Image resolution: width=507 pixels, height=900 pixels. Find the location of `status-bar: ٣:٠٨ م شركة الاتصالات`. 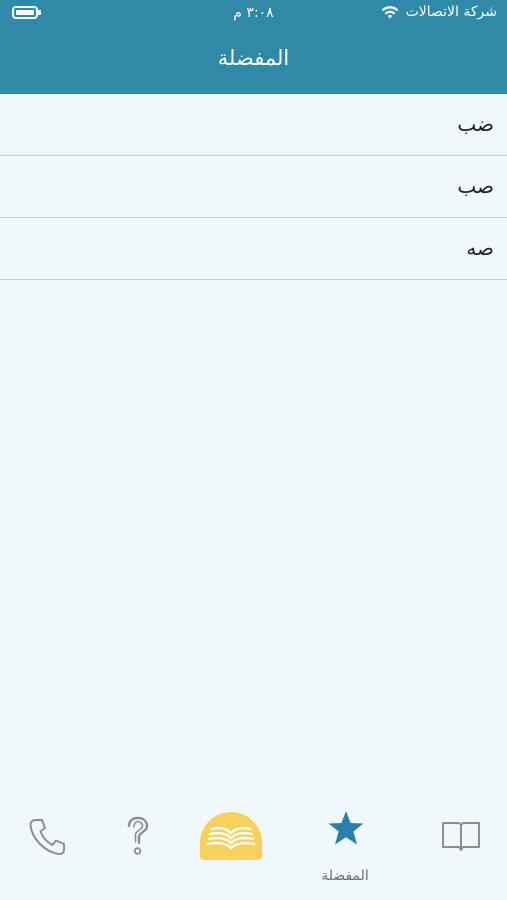

status-bar: ٣:٠٨ م شركة الاتصالات is located at coordinates (253, 14).